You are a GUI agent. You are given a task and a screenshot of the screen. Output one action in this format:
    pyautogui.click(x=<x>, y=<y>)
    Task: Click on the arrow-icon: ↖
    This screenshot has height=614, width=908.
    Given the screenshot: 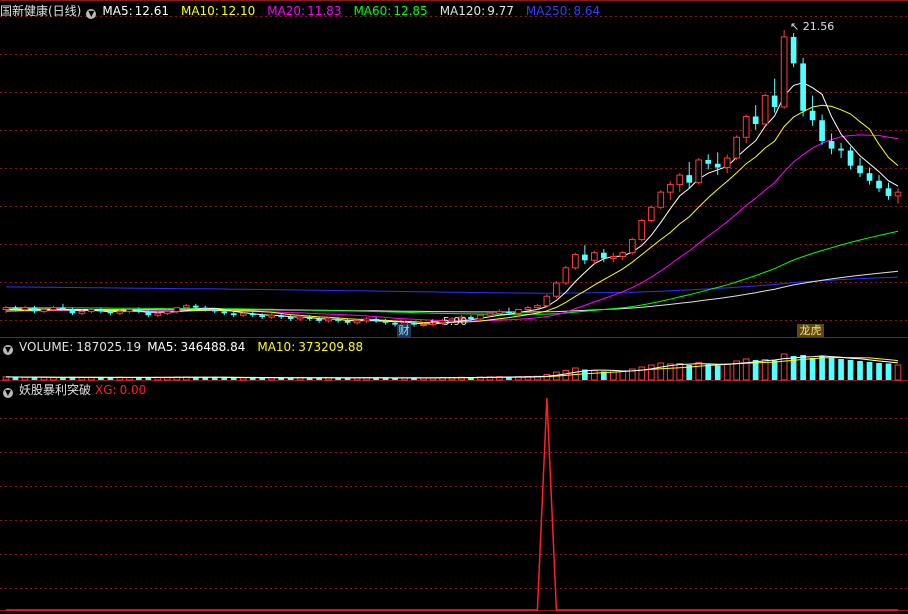 What is the action you would take?
    pyautogui.click(x=795, y=26)
    